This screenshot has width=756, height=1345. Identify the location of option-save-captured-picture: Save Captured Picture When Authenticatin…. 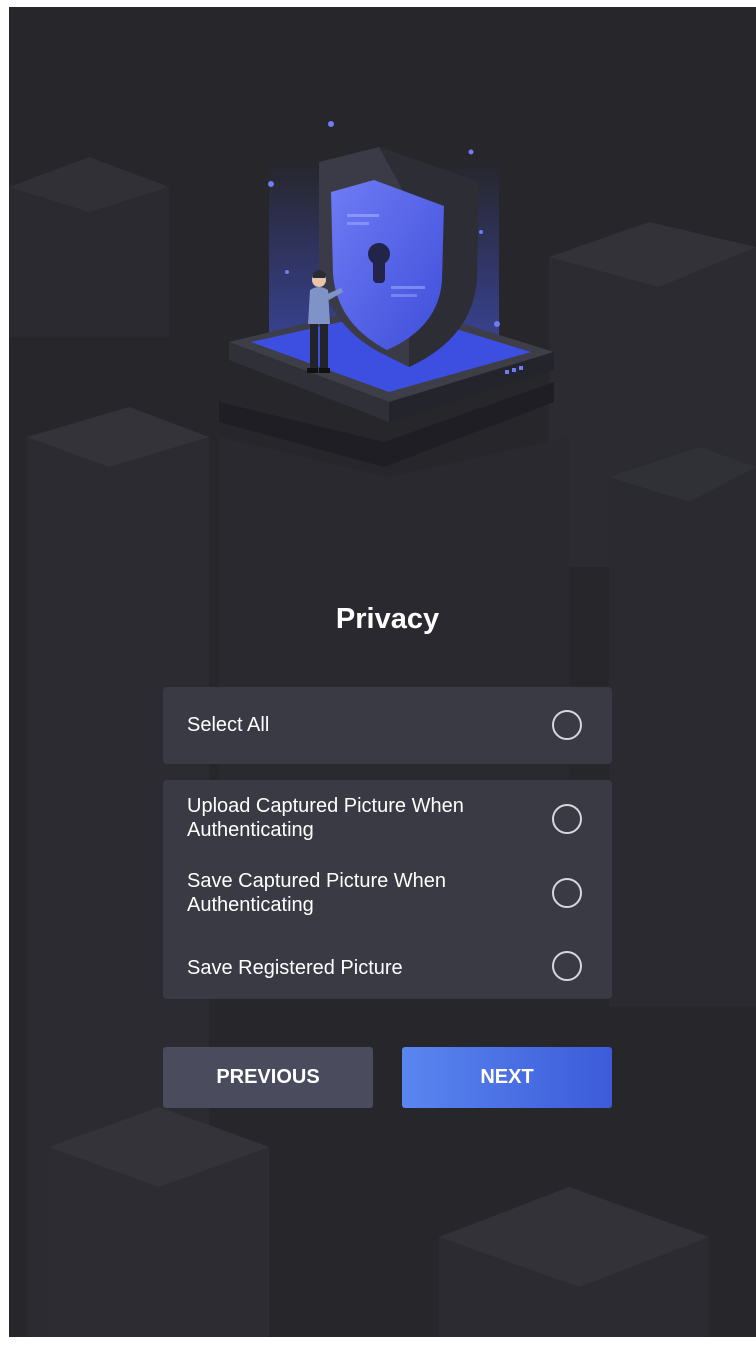
(387, 893).